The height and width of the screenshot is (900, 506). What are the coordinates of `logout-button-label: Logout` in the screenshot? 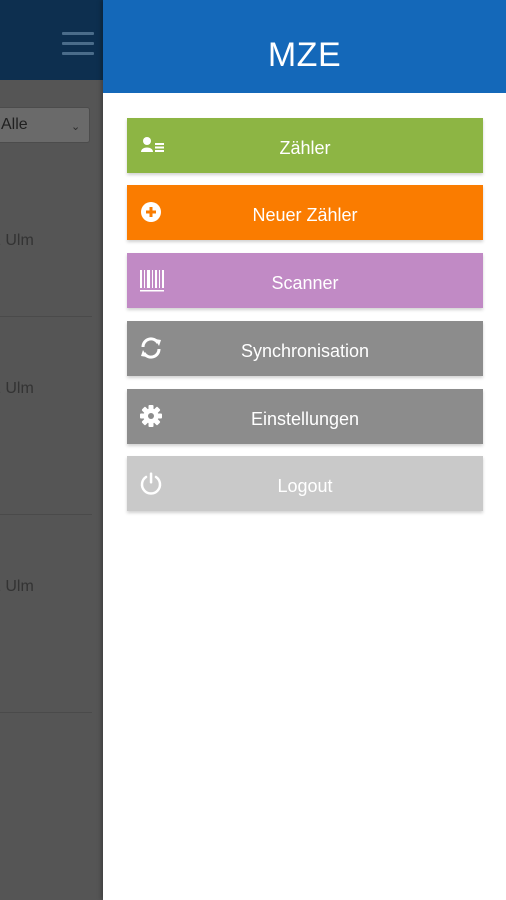 It's located at (305, 486).